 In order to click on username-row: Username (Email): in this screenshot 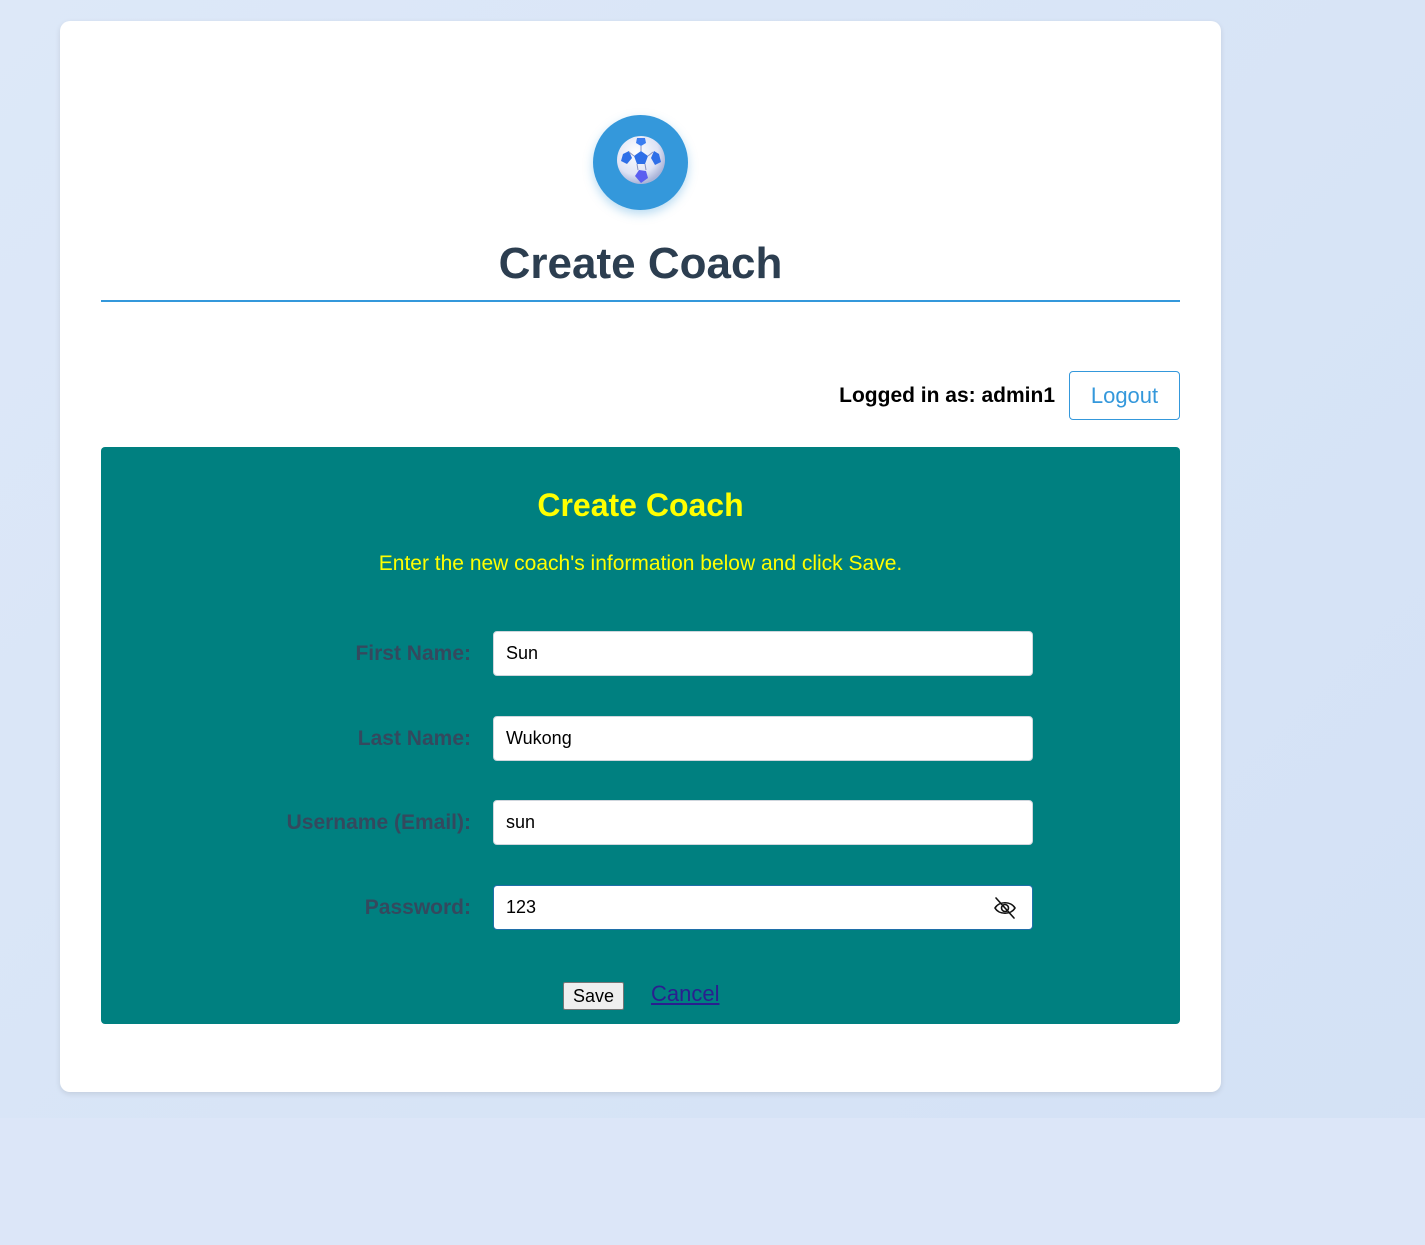, I will do `click(640, 822)`.